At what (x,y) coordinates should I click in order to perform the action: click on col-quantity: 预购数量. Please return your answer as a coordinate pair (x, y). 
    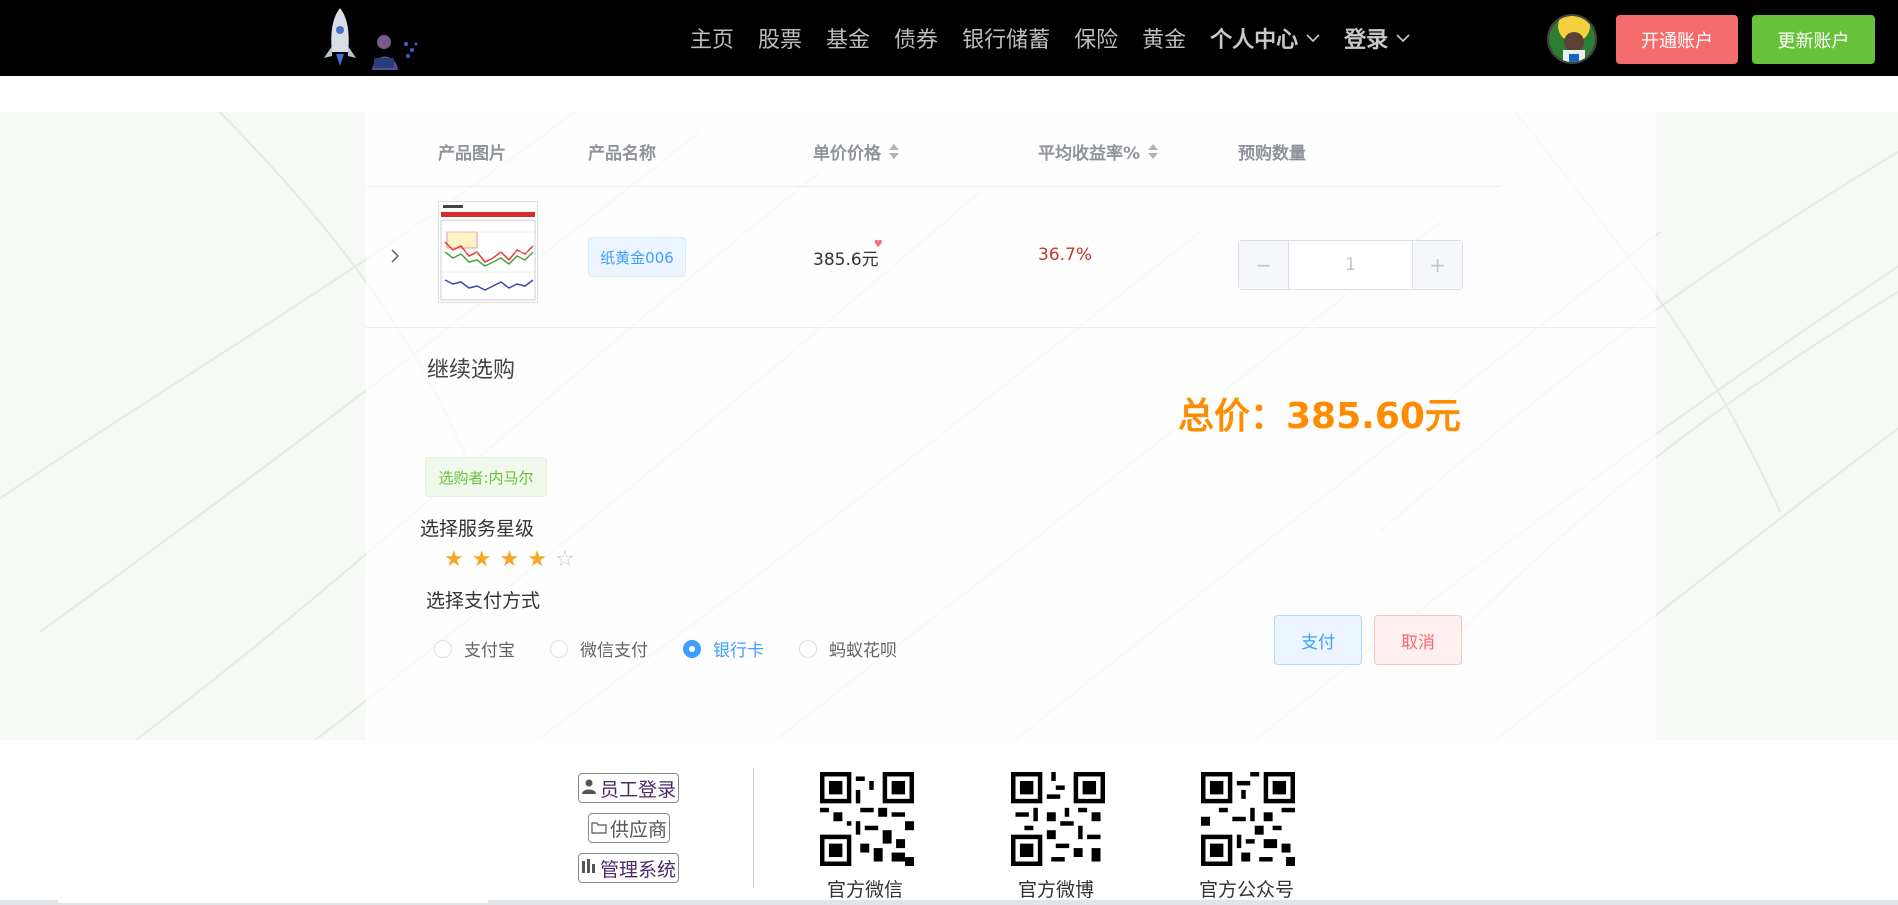
    Looking at the image, I should click on (1272, 154).